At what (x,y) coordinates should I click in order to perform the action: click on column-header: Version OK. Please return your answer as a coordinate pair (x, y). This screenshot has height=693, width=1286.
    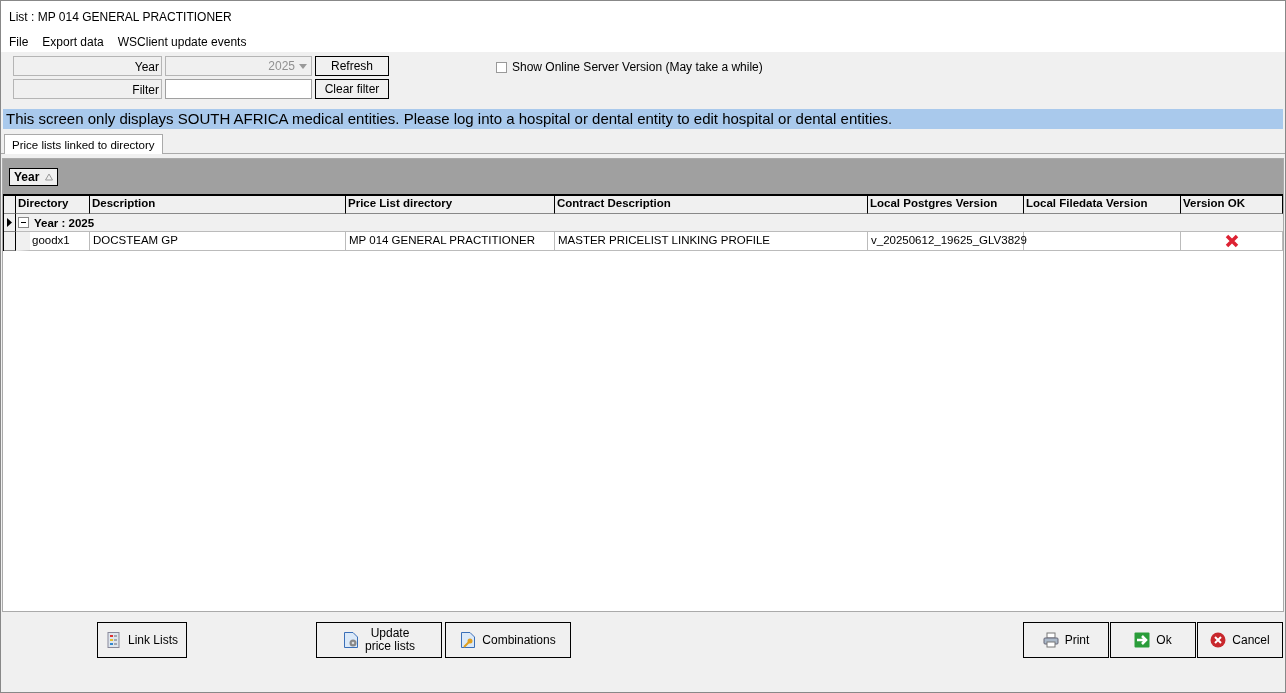
    Looking at the image, I should click on (1232, 205).